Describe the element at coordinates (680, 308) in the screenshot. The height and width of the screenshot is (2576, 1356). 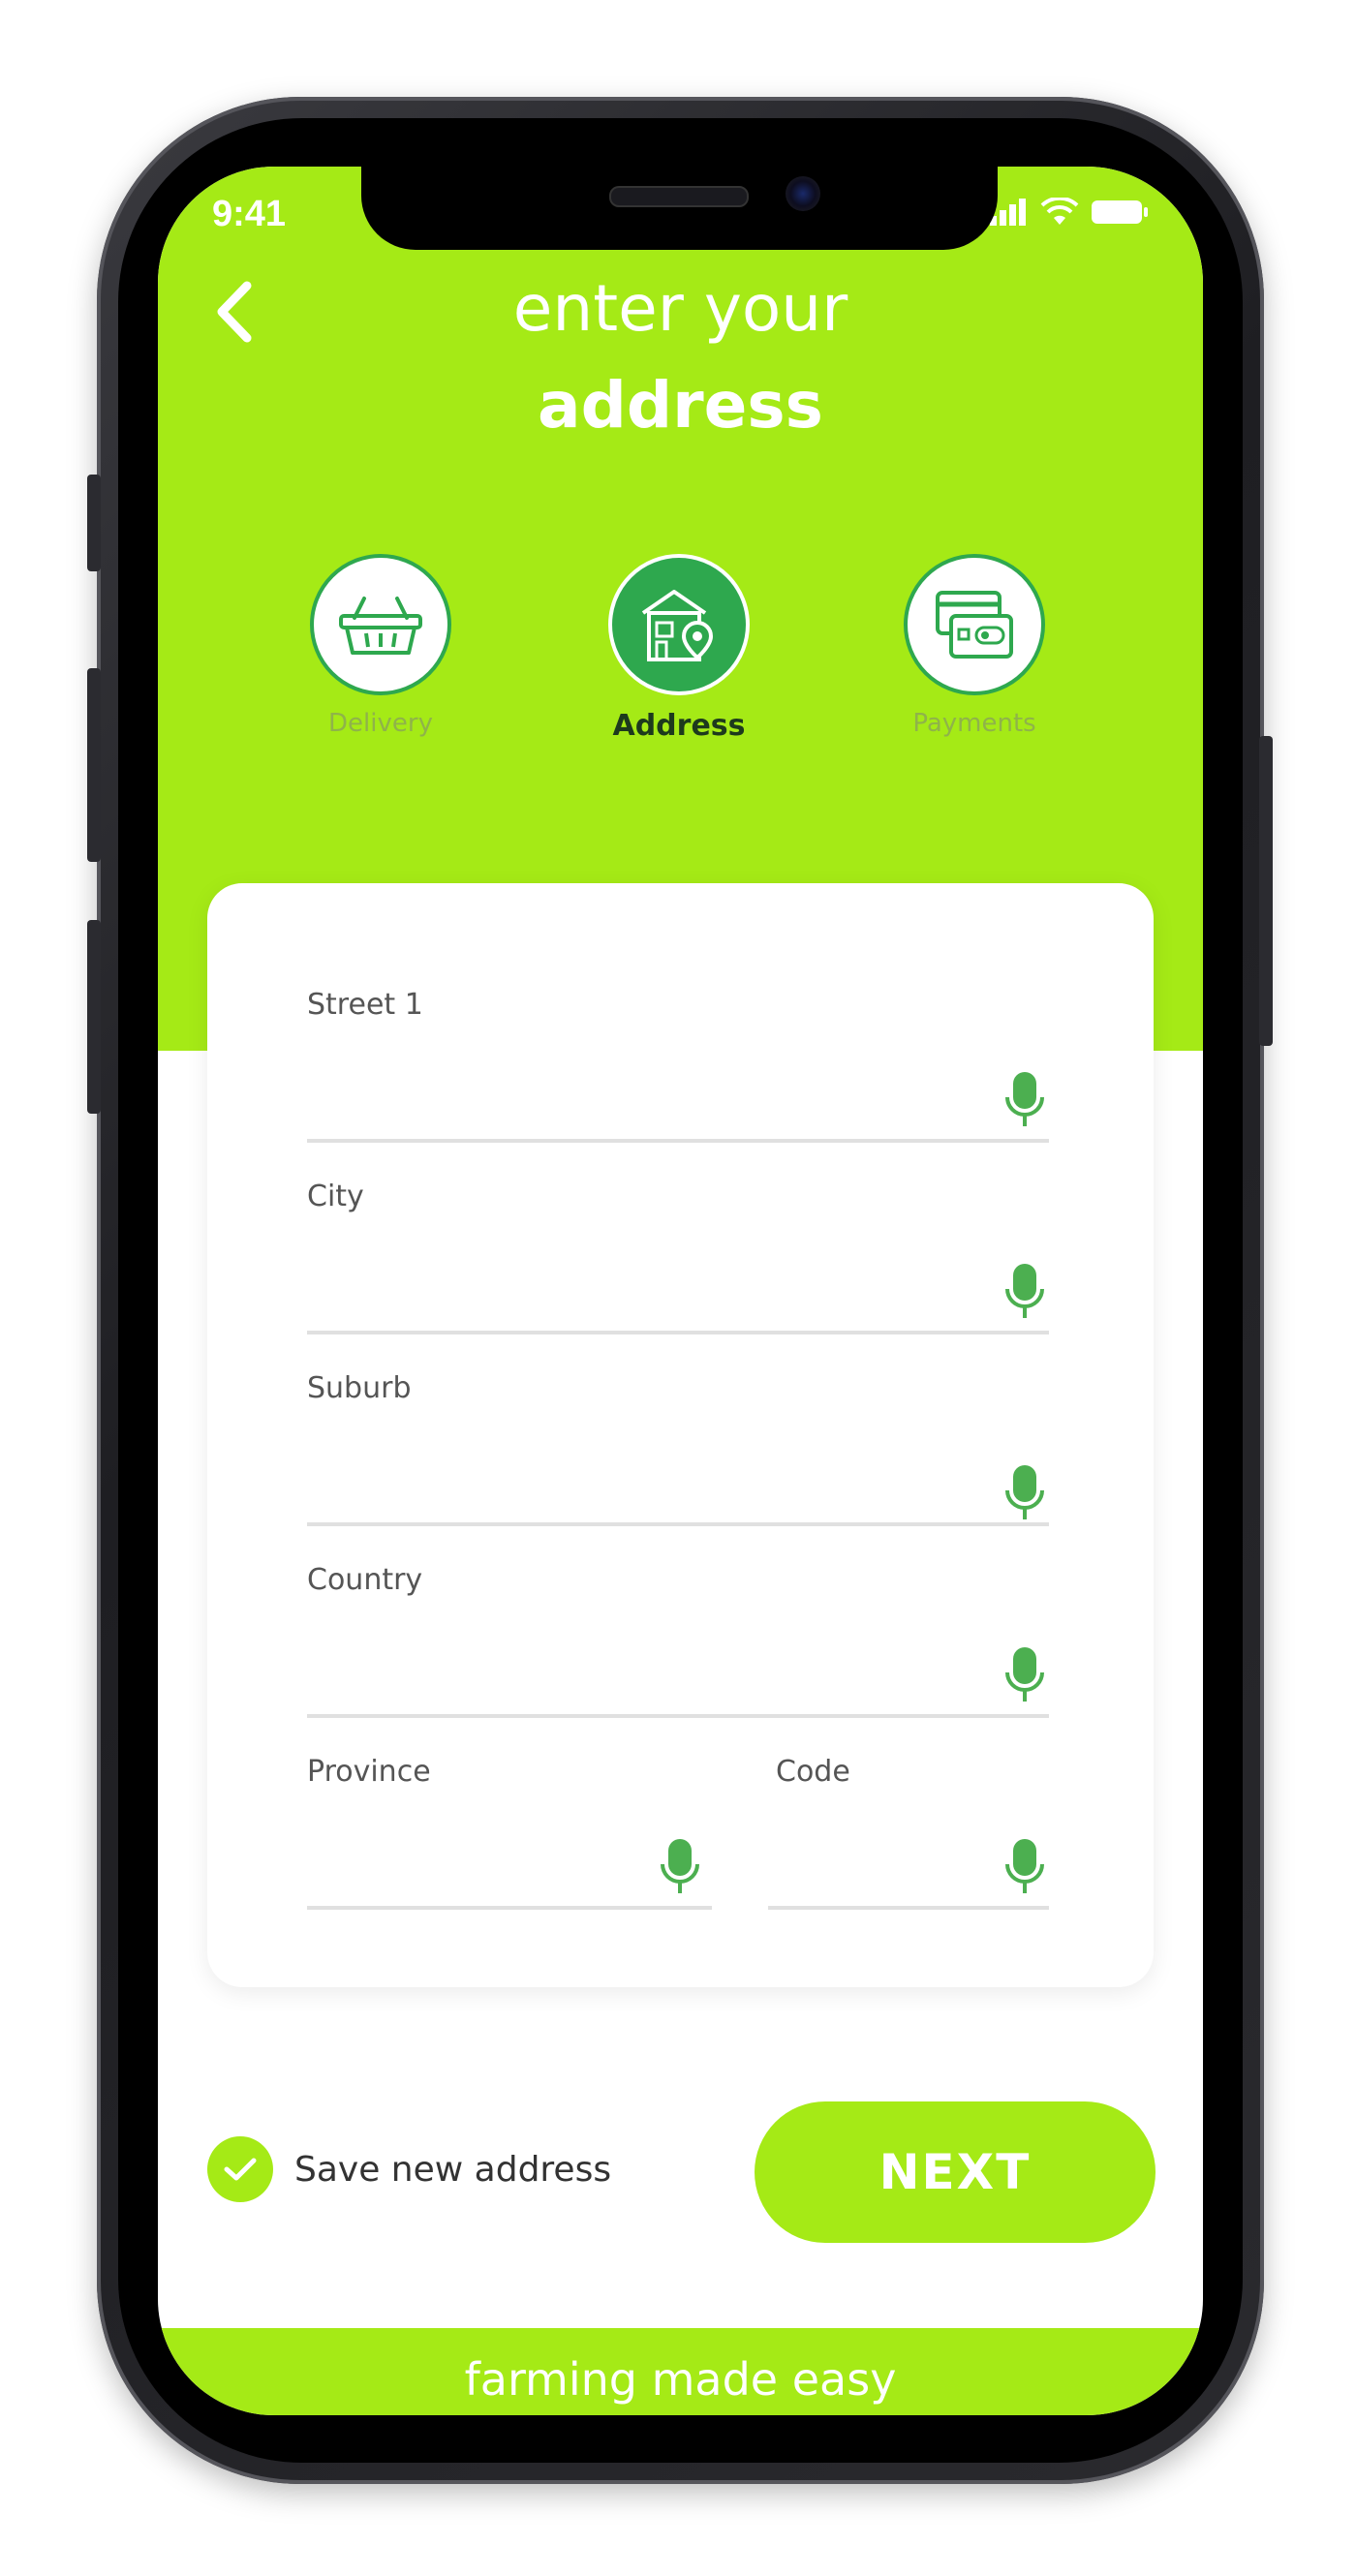
I see `page-title-line1: enter your` at that location.